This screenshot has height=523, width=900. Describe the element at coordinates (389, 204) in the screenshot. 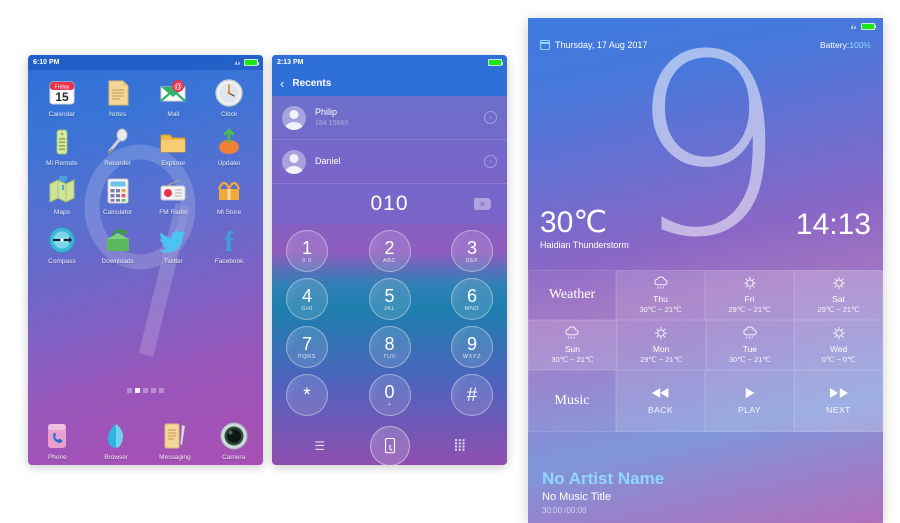

I see `dialed-number-field: 010 ✕` at that location.